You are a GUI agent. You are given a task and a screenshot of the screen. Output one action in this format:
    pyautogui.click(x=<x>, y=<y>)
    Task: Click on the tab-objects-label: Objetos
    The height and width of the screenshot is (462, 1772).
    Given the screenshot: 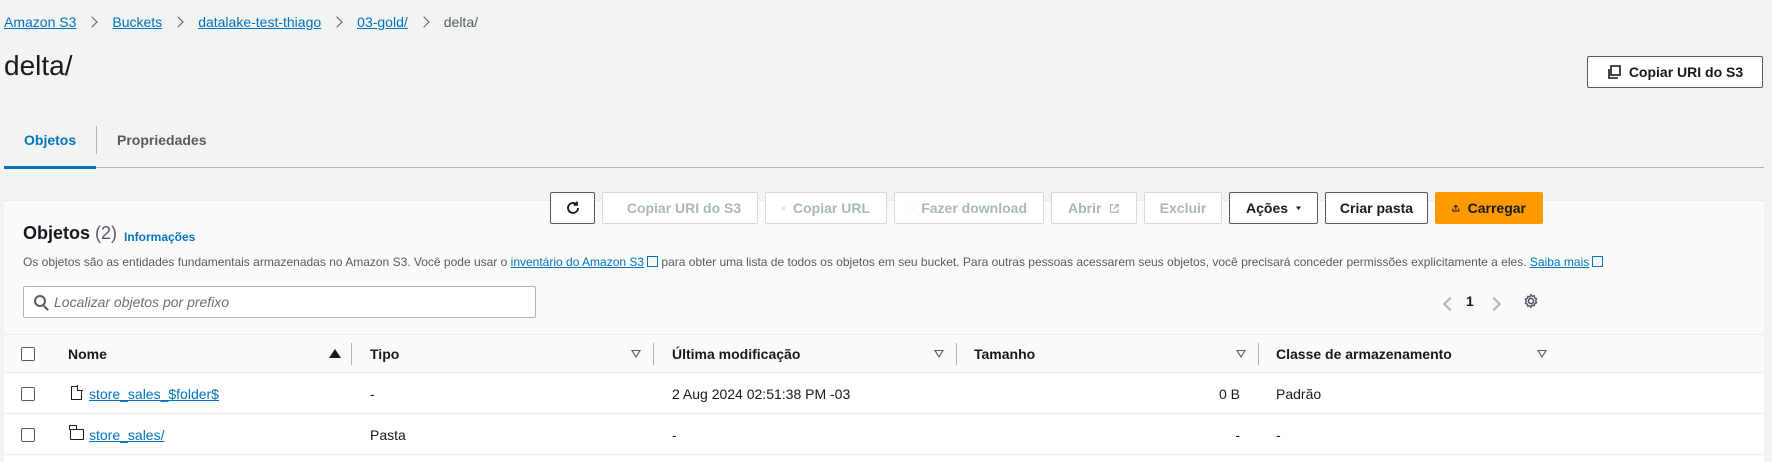 What is the action you would take?
    pyautogui.click(x=50, y=140)
    